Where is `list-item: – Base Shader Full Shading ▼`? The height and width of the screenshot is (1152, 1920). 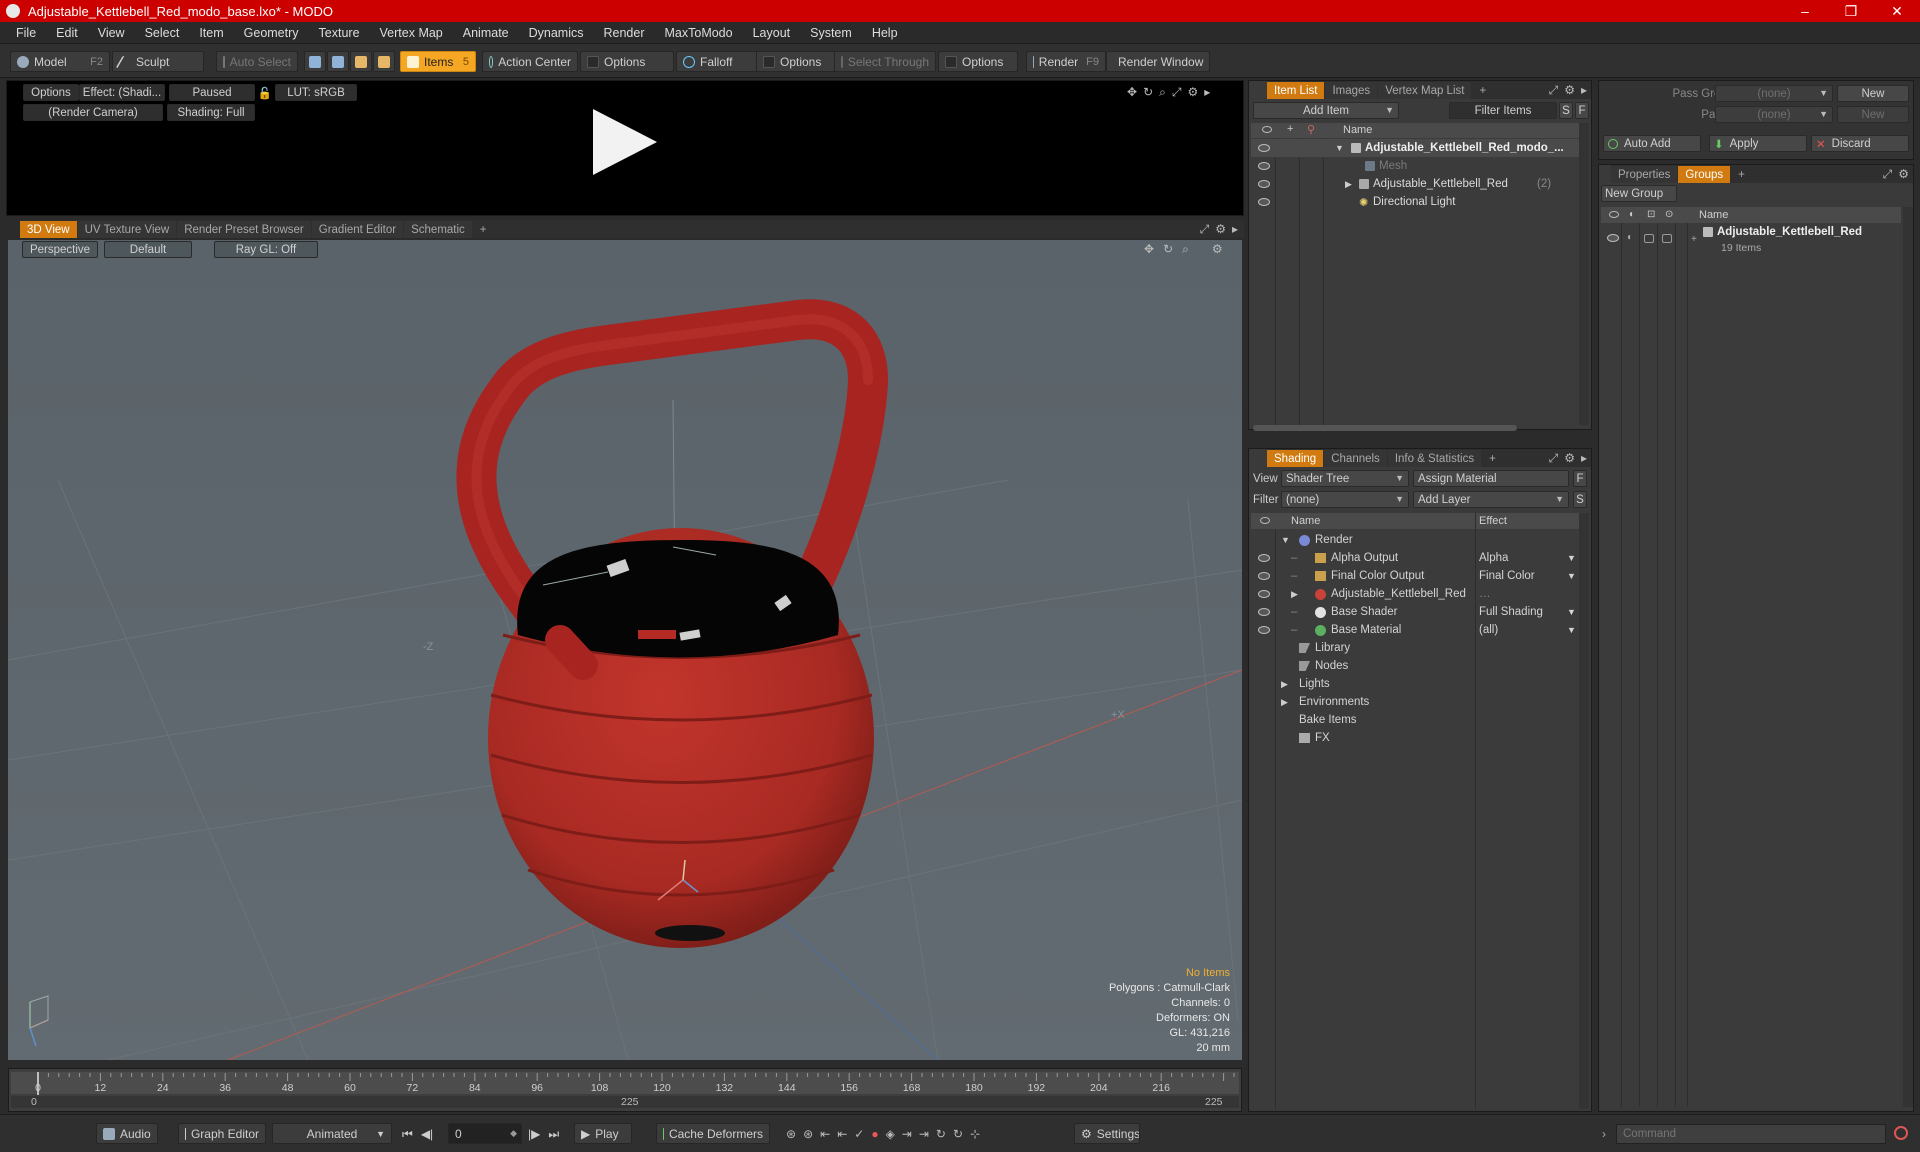
list-item: – Base Shader Full Shading ▼ is located at coordinates (1415, 612).